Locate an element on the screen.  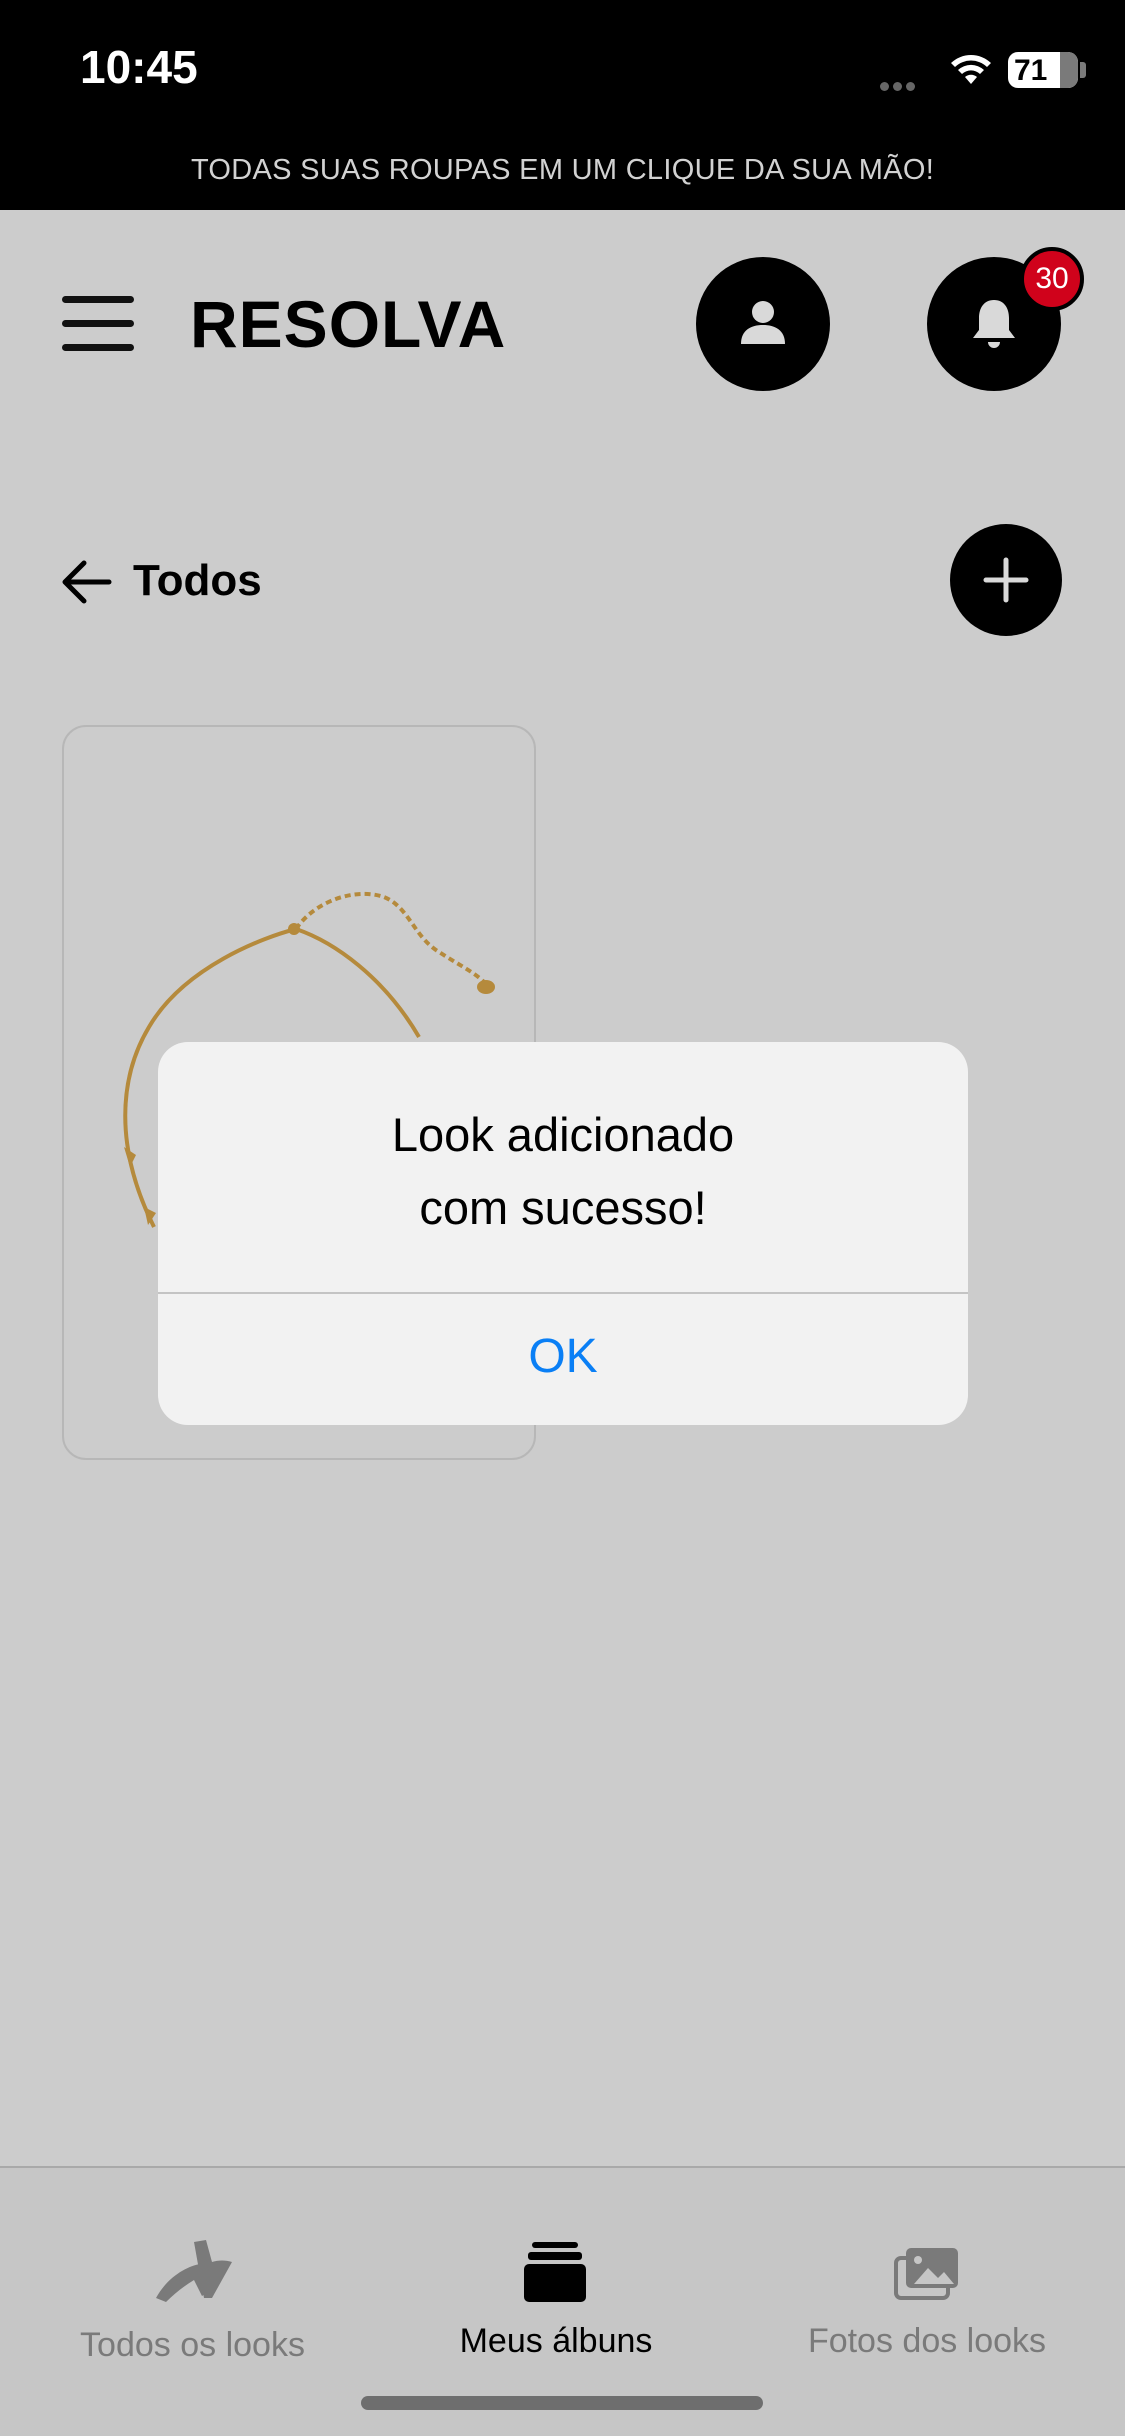
photos-icon is located at coordinates (926, 2274).